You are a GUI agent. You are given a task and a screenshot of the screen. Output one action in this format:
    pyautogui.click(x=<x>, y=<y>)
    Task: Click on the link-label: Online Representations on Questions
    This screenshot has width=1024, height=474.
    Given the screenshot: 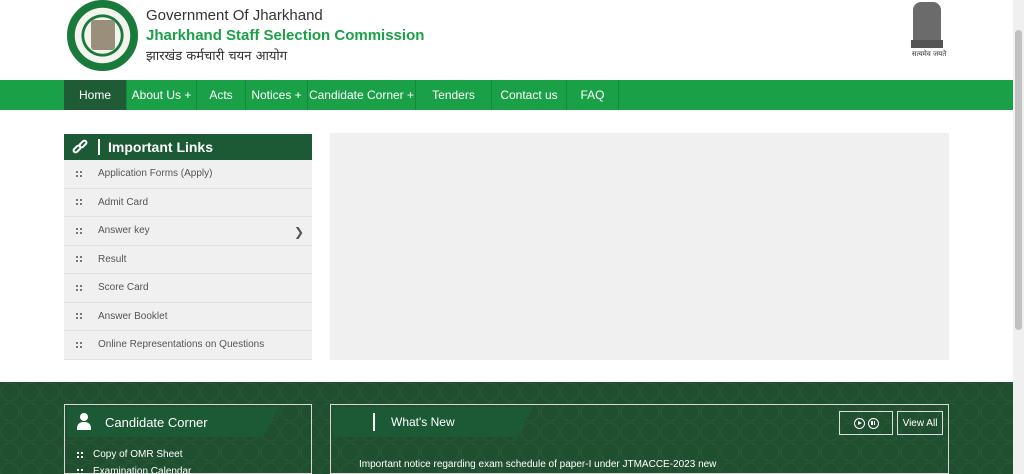 What is the action you would take?
    pyautogui.click(x=181, y=345)
    